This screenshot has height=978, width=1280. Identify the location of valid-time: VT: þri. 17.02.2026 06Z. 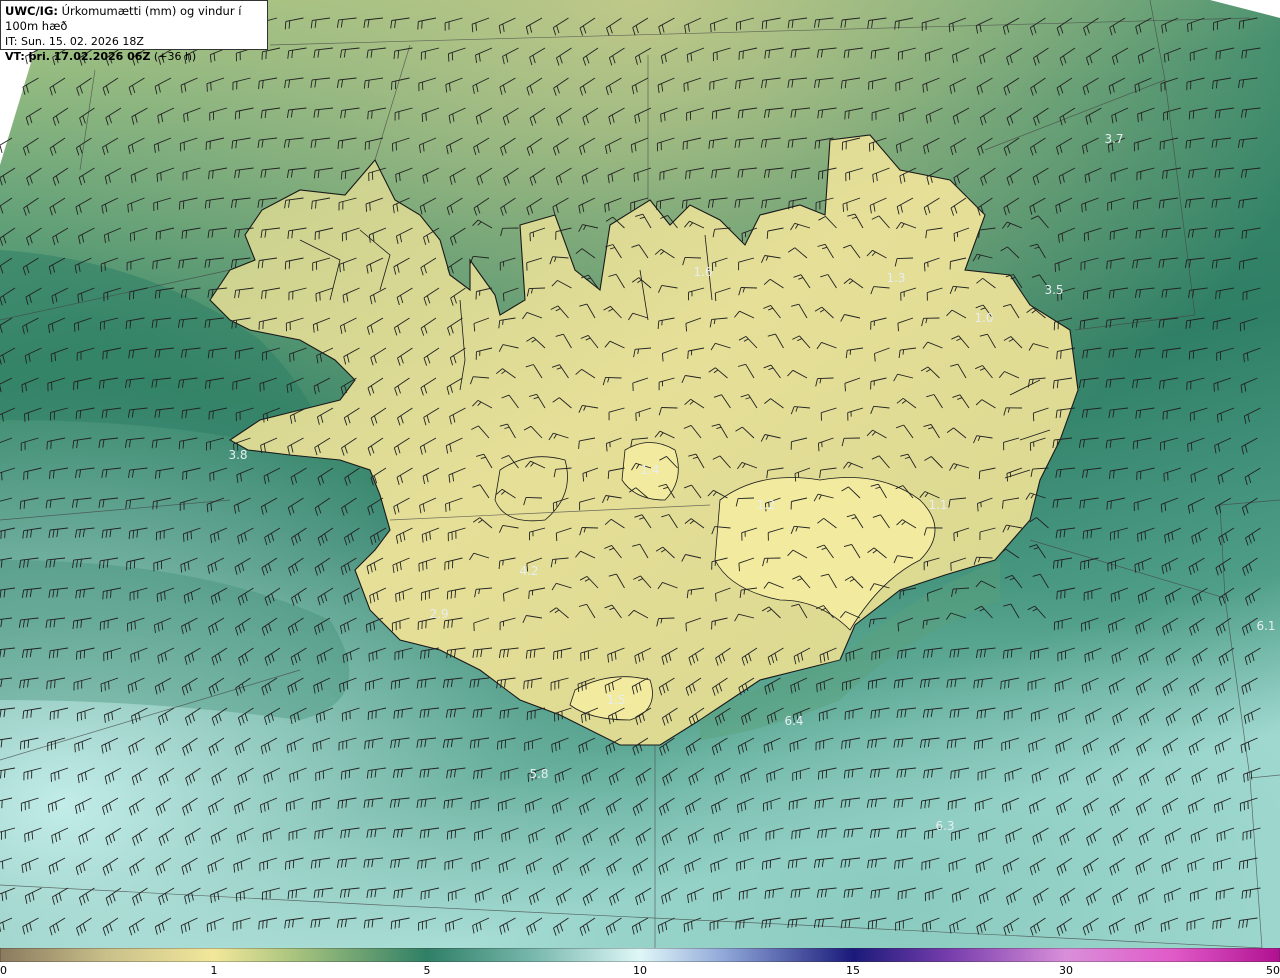
(78, 56).